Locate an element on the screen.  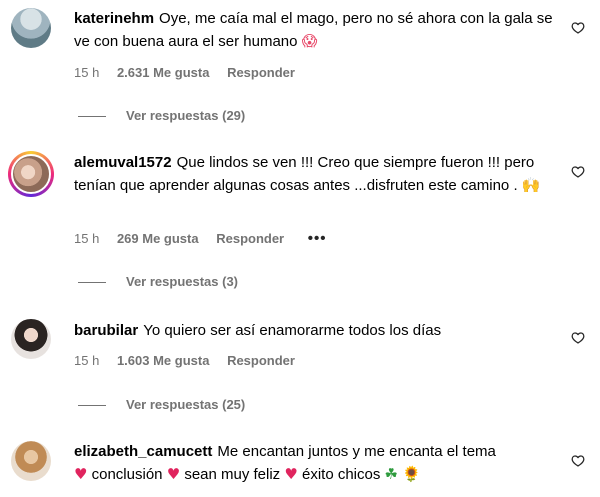
view-replies-label: Ver respuestas (29) is located at coordinates (186, 115).